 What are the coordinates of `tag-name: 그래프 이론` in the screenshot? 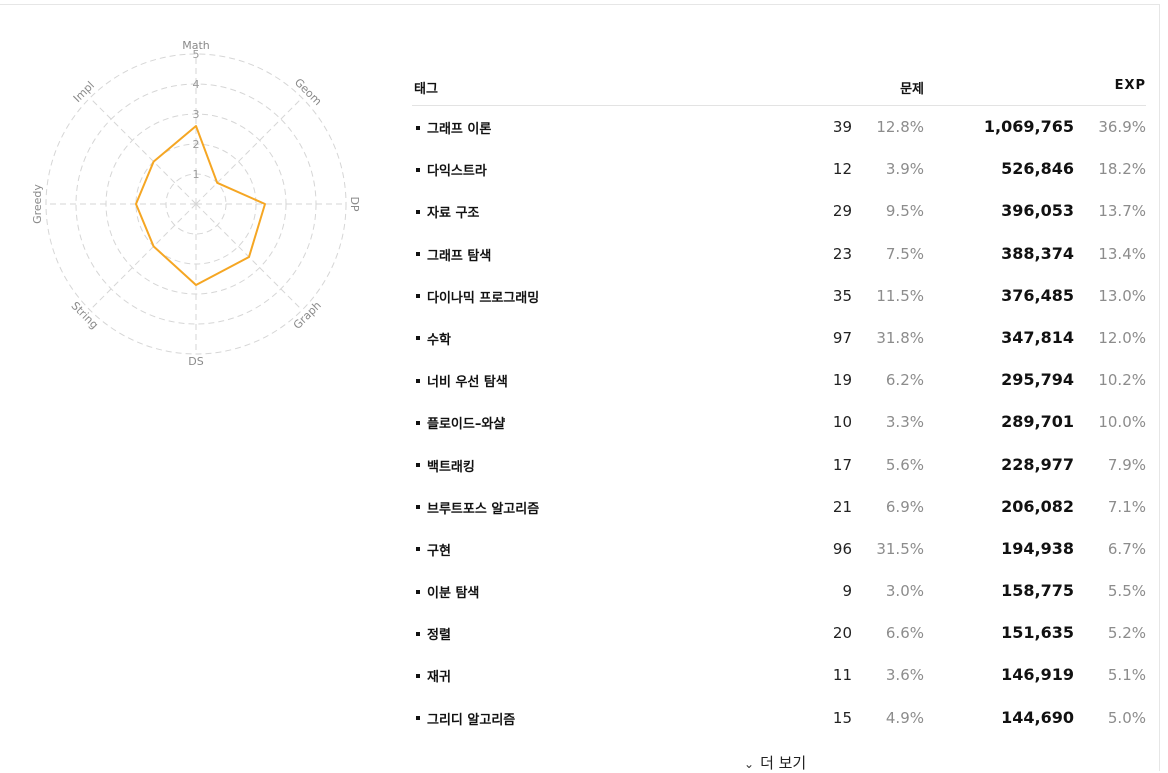 It's located at (453, 127).